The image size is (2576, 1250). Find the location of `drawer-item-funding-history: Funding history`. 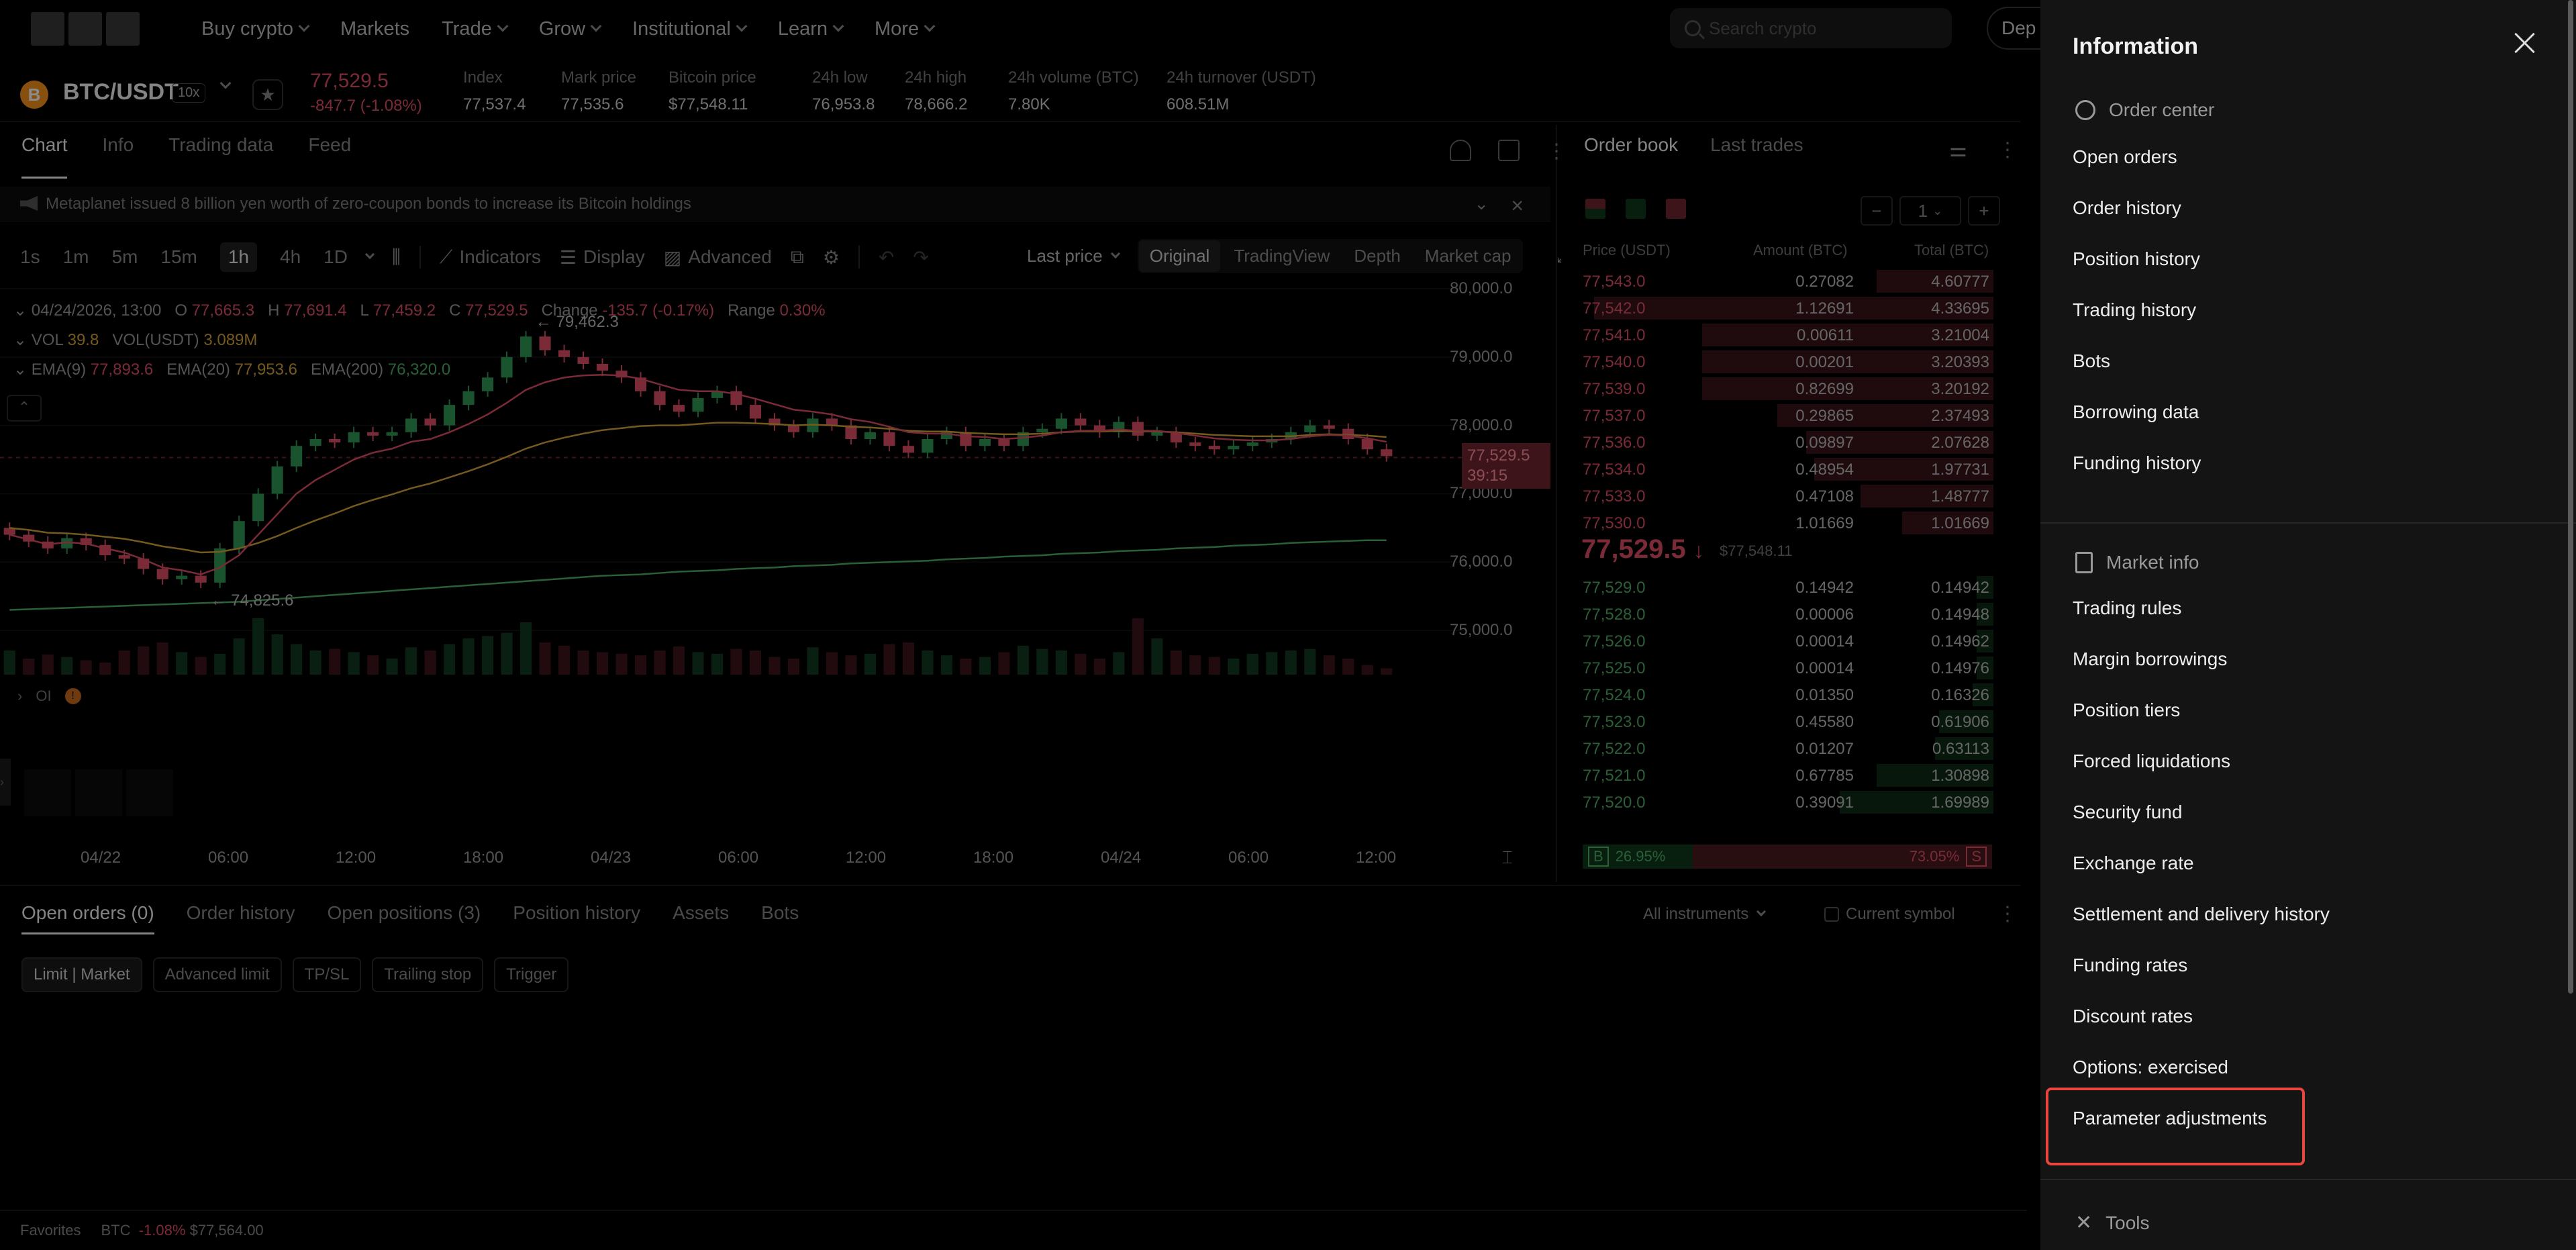

drawer-item-funding-history: Funding history is located at coordinates (2137, 463).